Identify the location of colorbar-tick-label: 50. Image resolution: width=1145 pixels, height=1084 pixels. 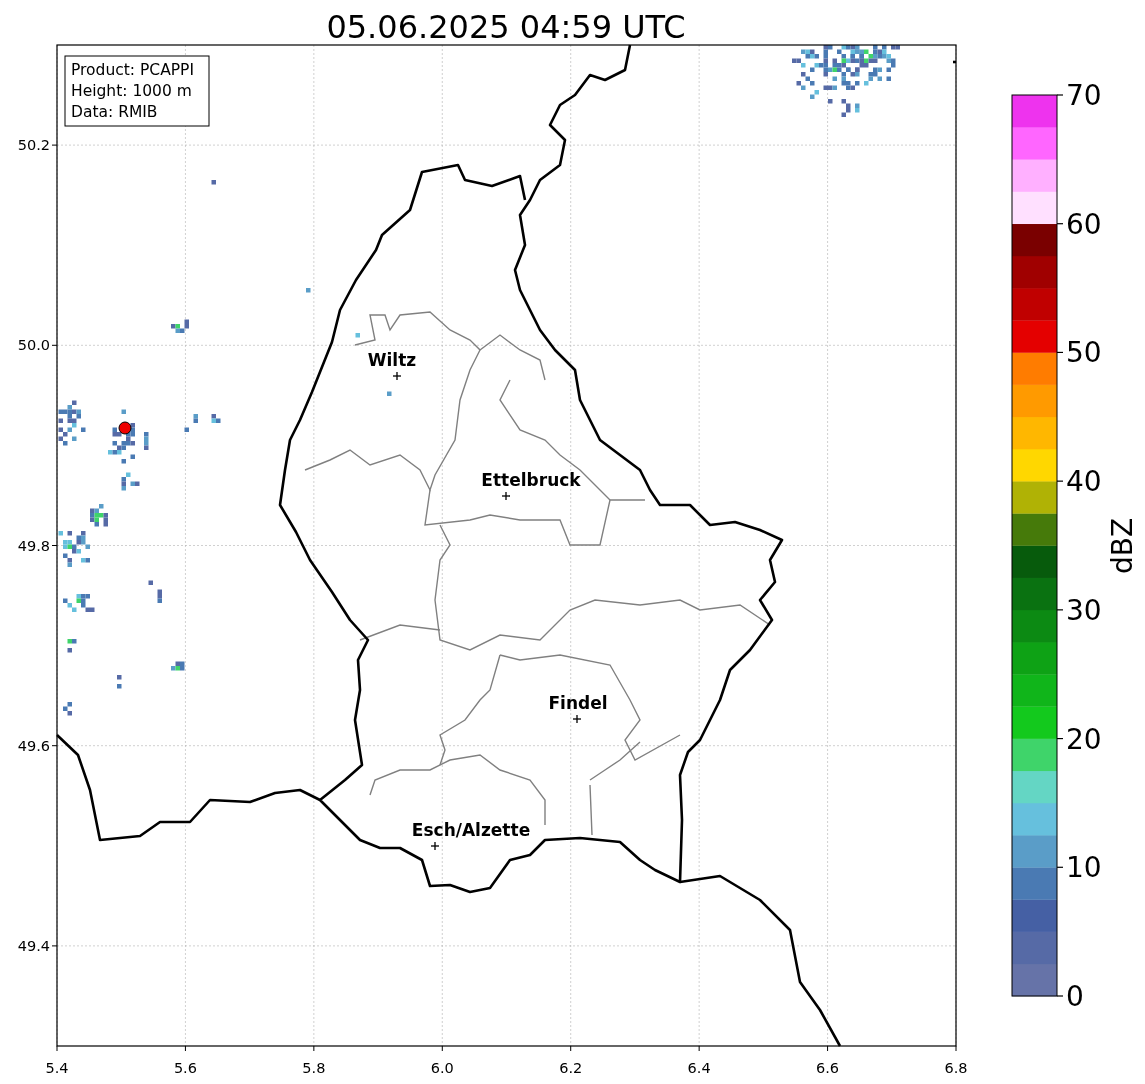
(1084, 353).